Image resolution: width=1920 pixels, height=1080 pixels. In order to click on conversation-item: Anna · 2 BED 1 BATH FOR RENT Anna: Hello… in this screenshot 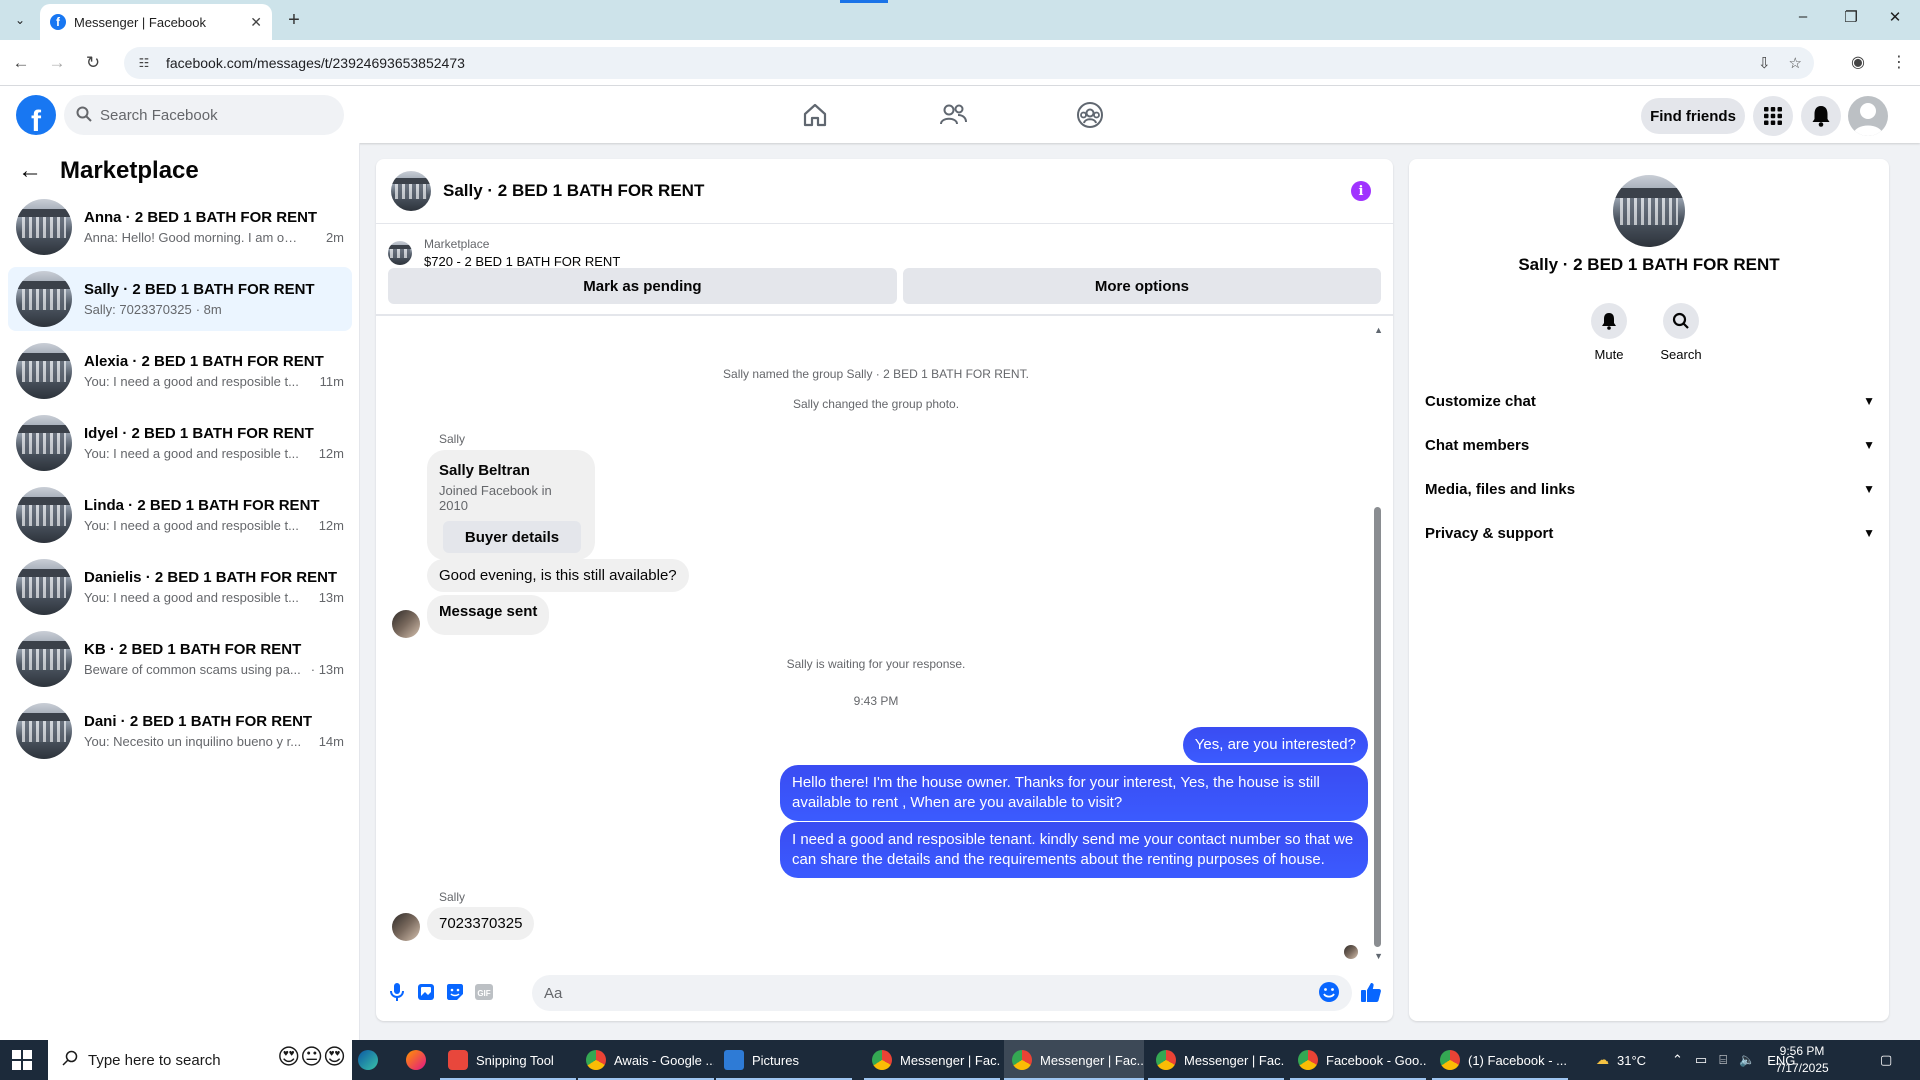, I will do `click(180, 227)`.